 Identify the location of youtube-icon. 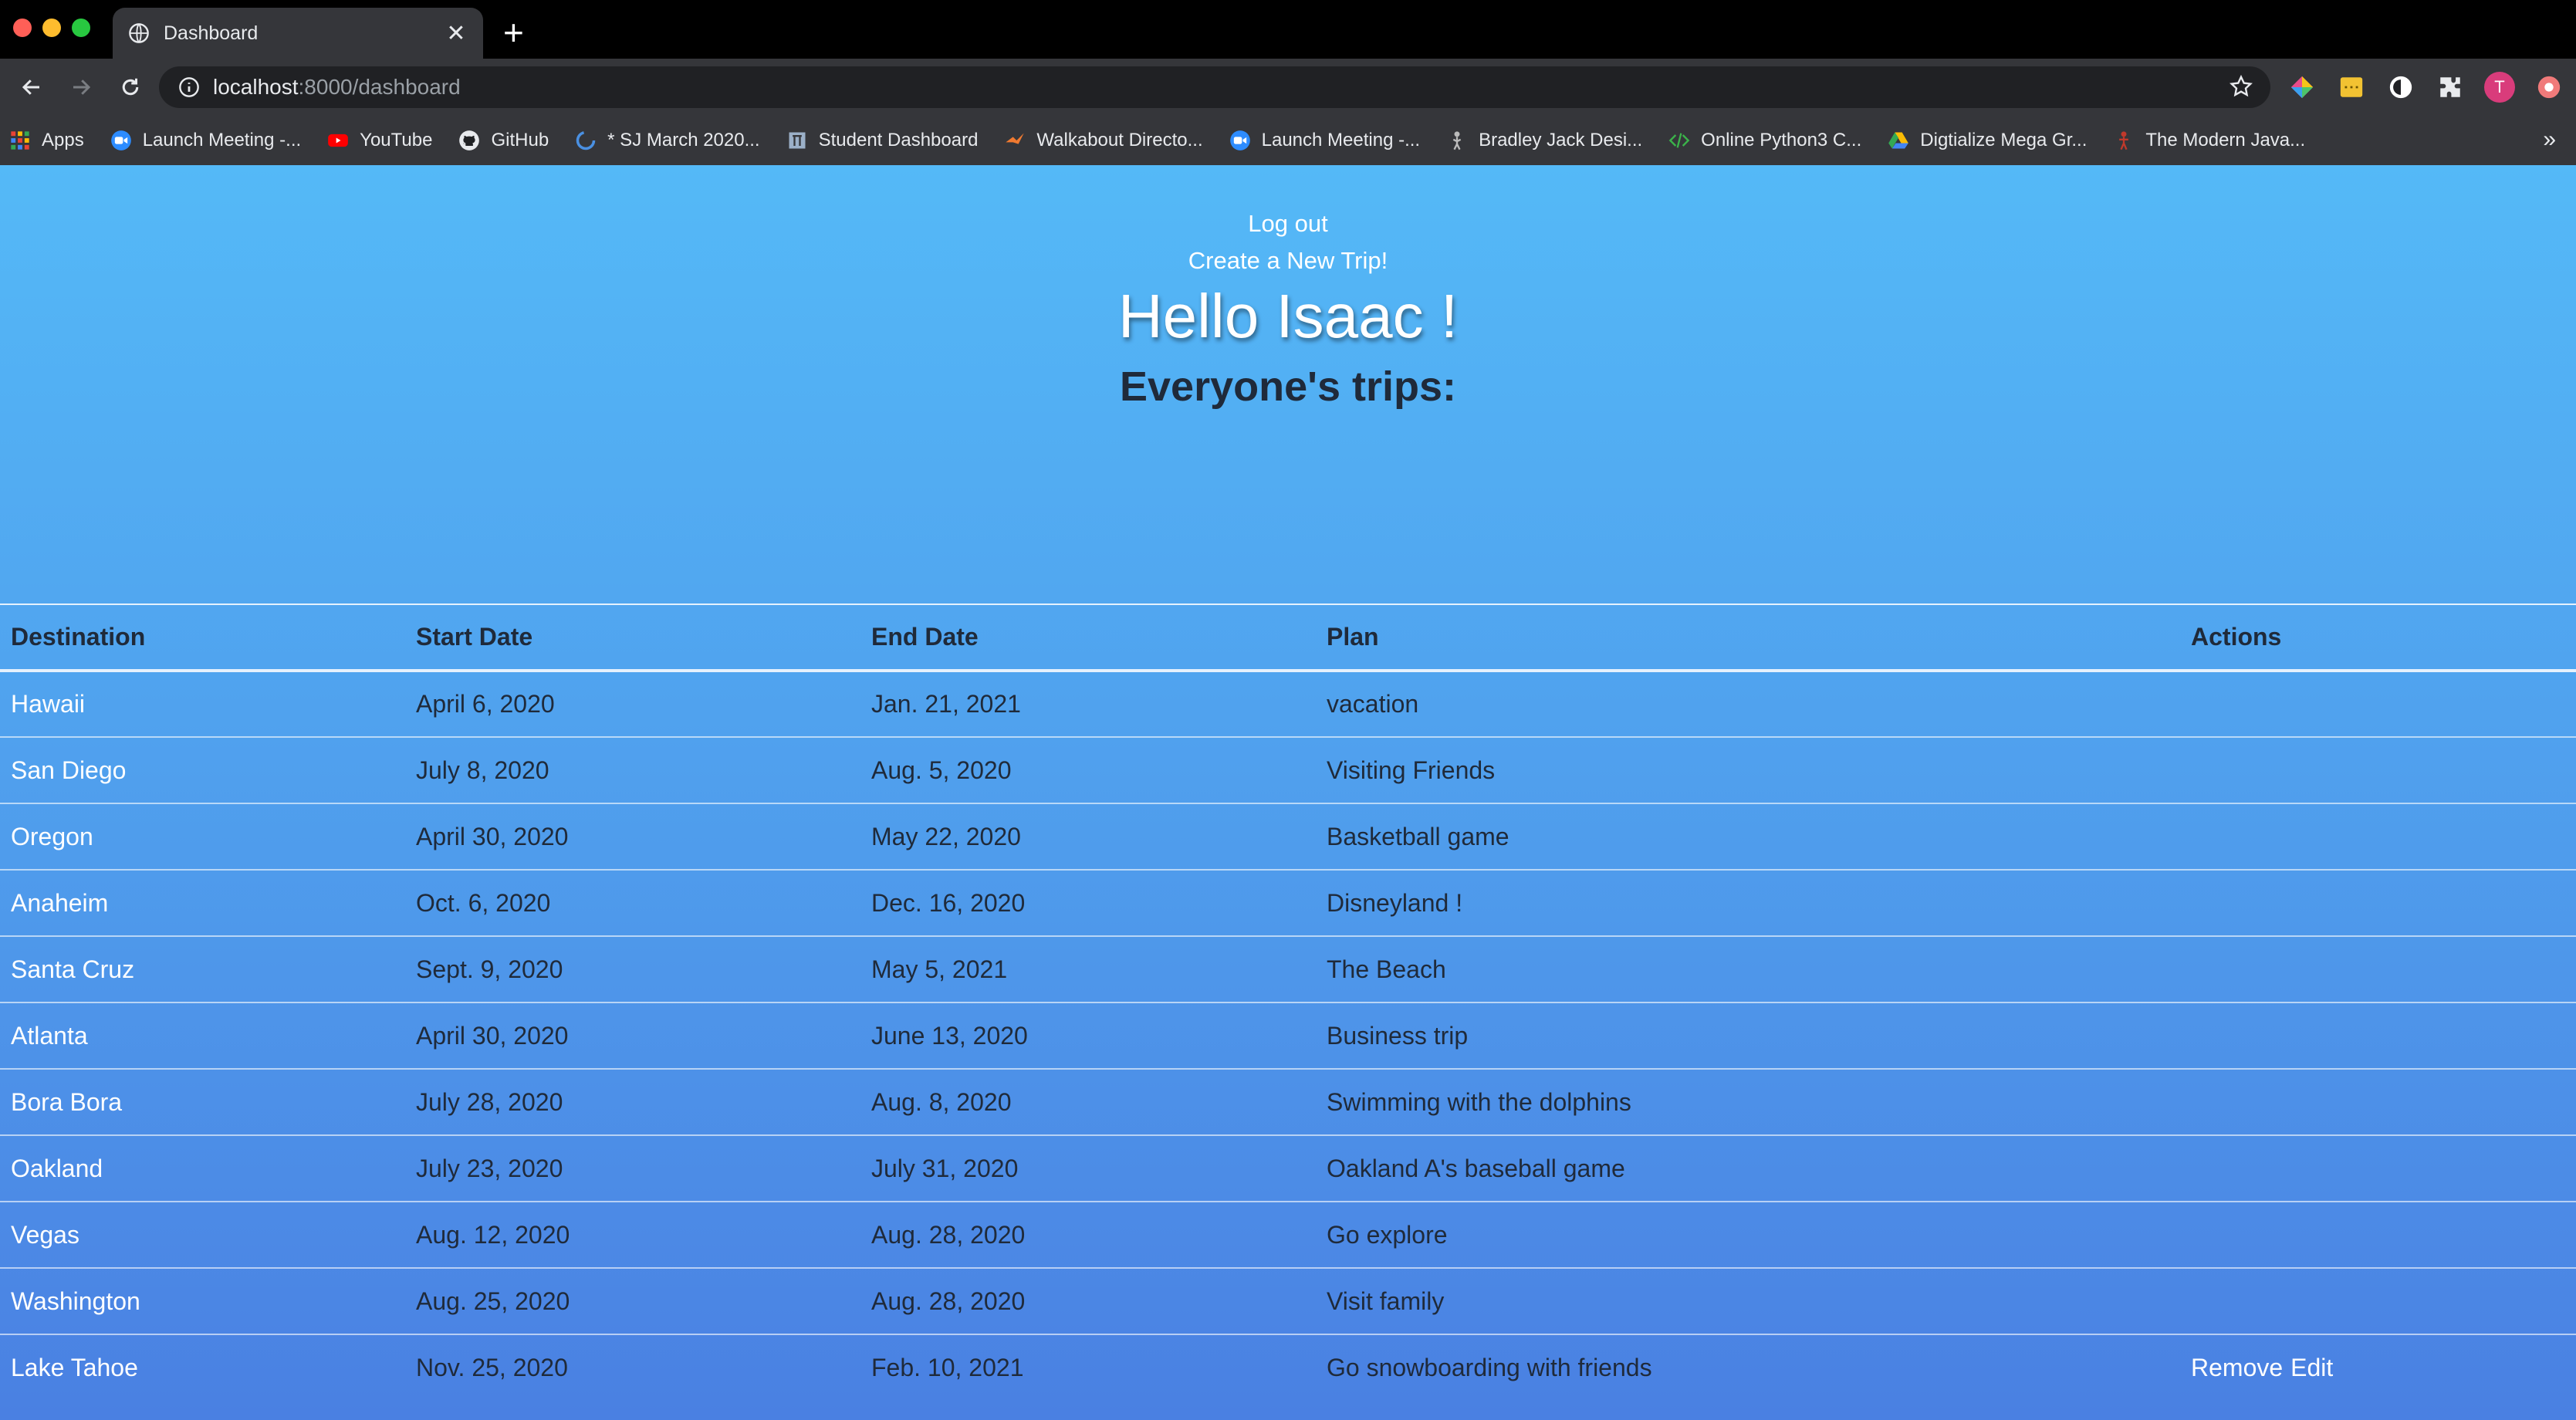
(338, 140).